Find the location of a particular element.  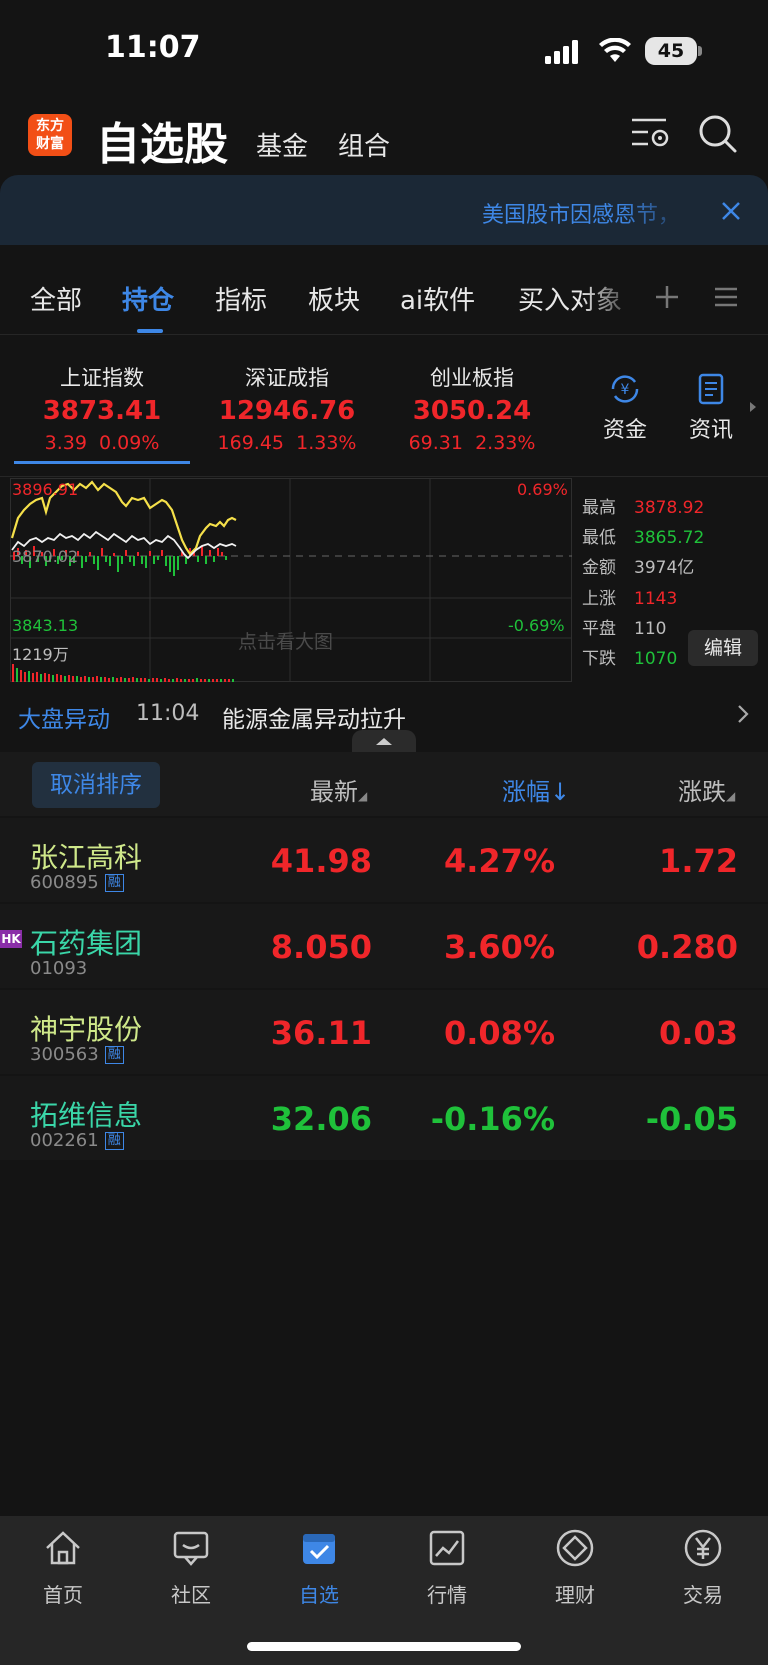

list-settings-icon is located at coordinates (650, 134).